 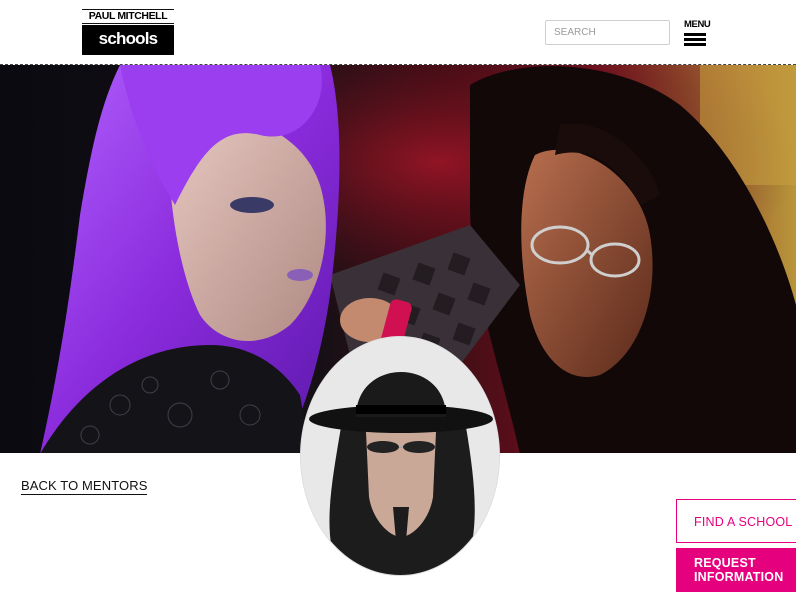 I want to click on logo-wordmark-bottom: schools, so click(x=128, y=40).